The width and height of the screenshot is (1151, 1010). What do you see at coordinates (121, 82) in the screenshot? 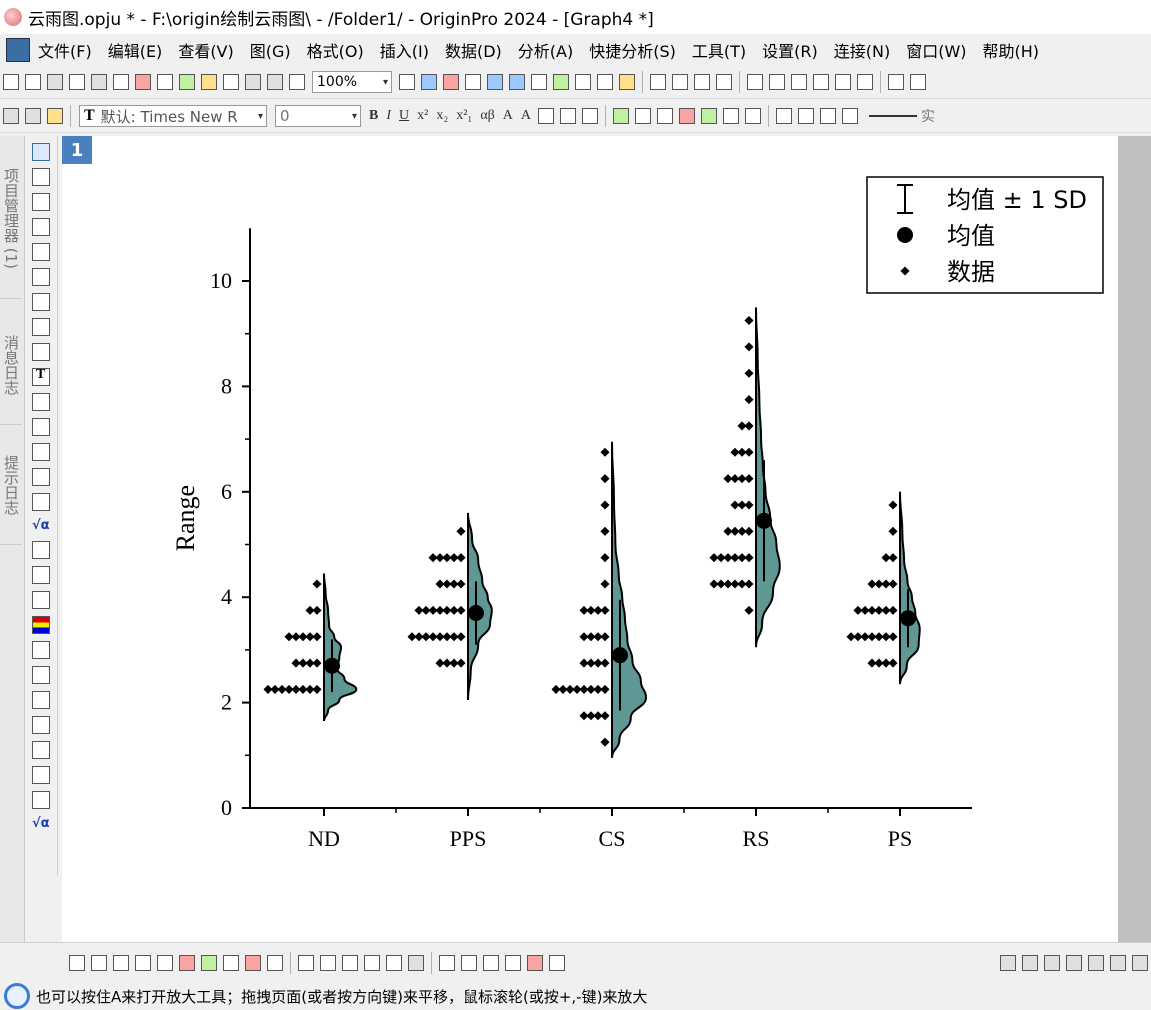
I see `new-graph-icon` at bounding box center [121, 82].